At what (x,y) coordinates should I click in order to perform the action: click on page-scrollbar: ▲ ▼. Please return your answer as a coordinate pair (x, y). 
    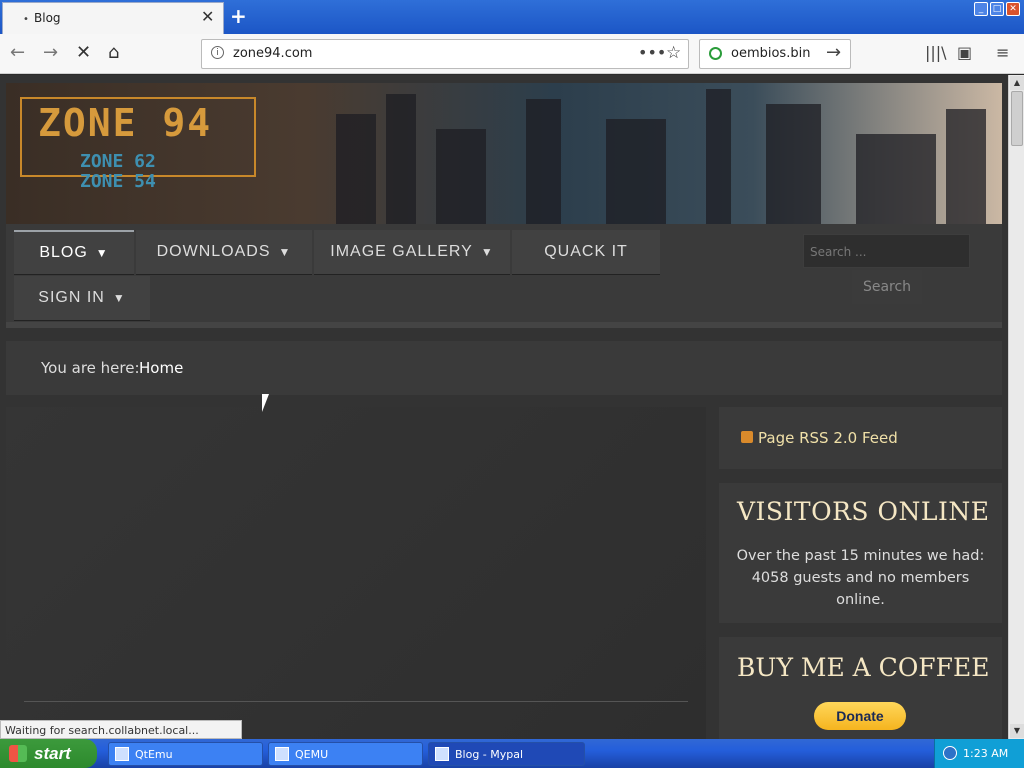
    Looking at the image, I should click on (1016, 407).